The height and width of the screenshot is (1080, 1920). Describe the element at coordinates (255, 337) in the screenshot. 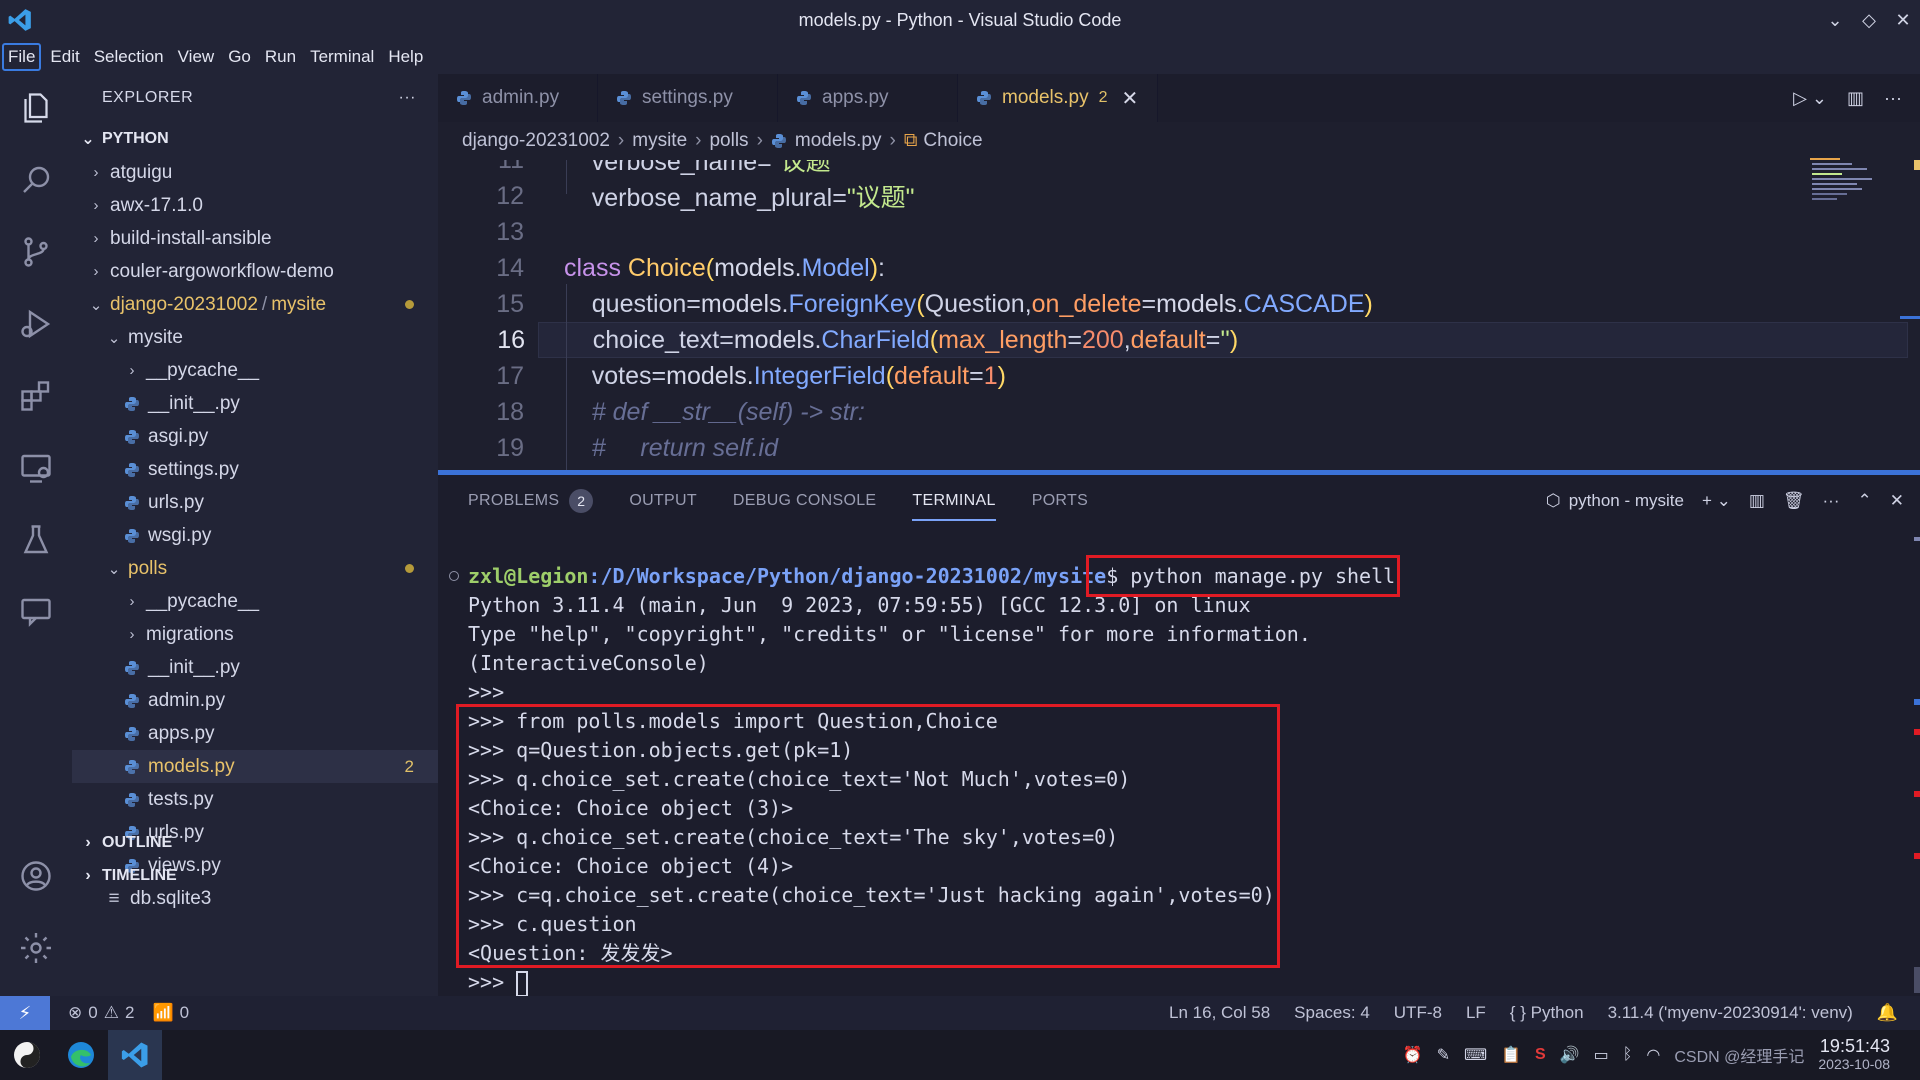

I see `folder-item: ⌄ mysite` at that location.